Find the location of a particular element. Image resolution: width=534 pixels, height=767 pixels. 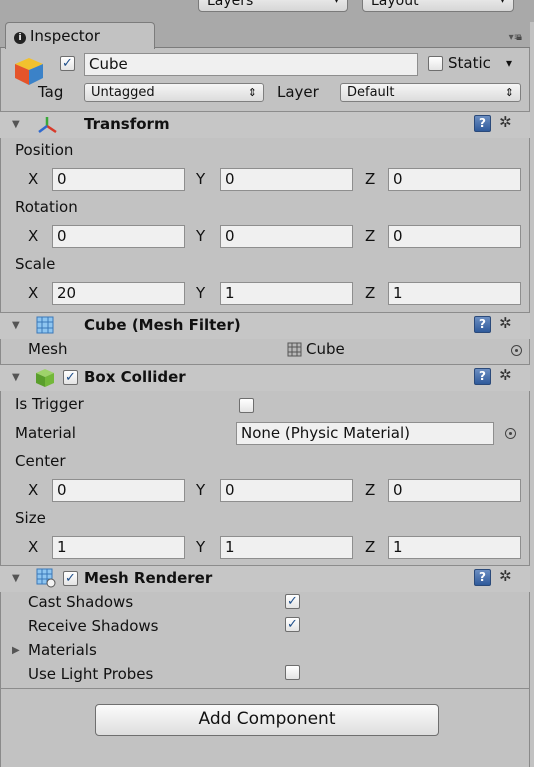

rotation-x-field: 0 is located at coordinates (118, 236).